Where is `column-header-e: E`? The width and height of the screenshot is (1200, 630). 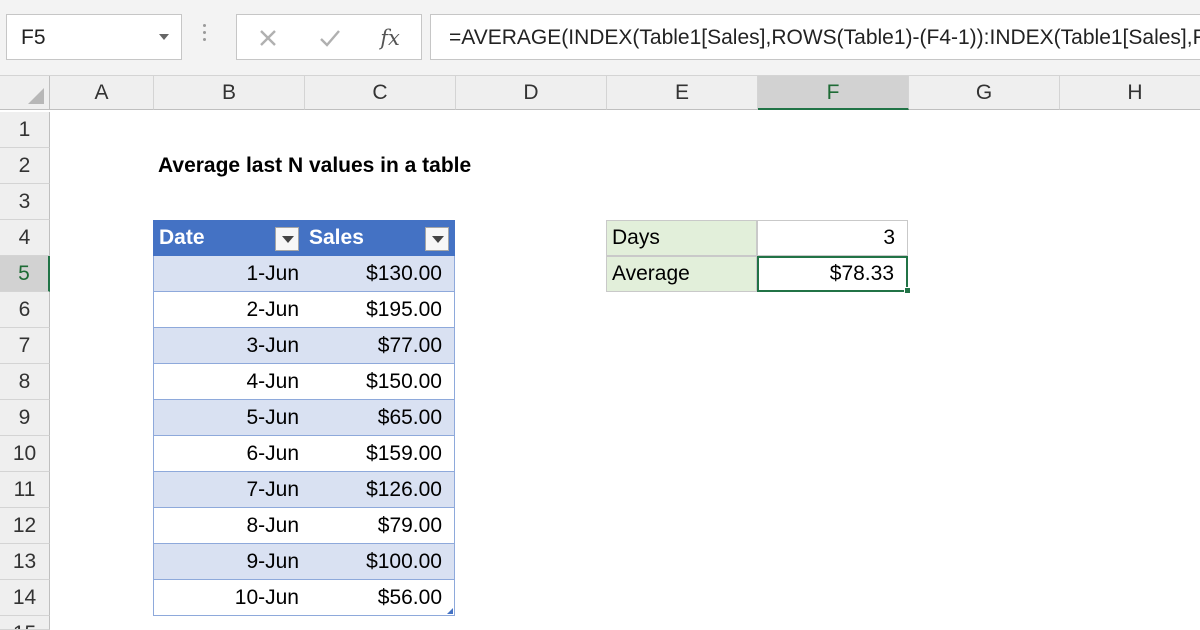
column-header-e: E is located at coordinates (682, 93).